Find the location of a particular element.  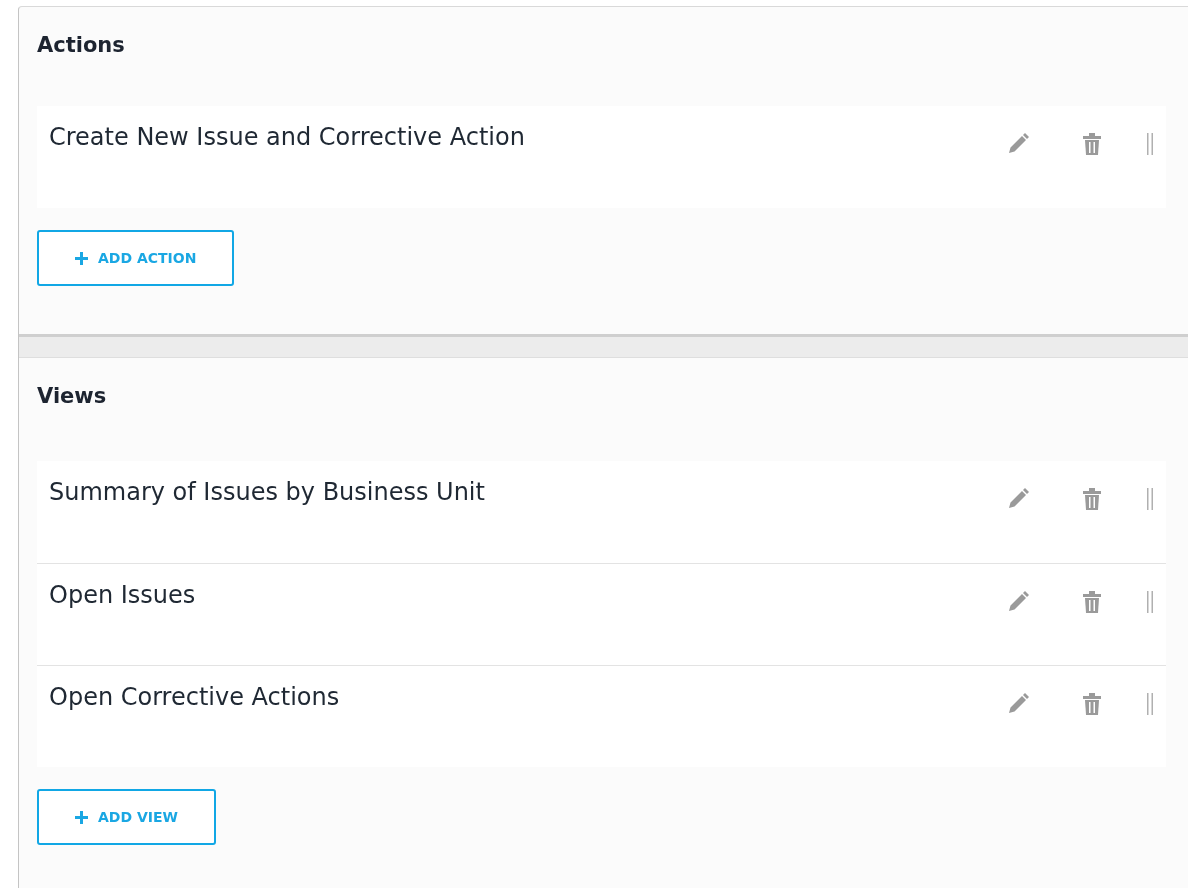

row-label: Create New Issue and Corrective Action is located at coordinates (287, 137).